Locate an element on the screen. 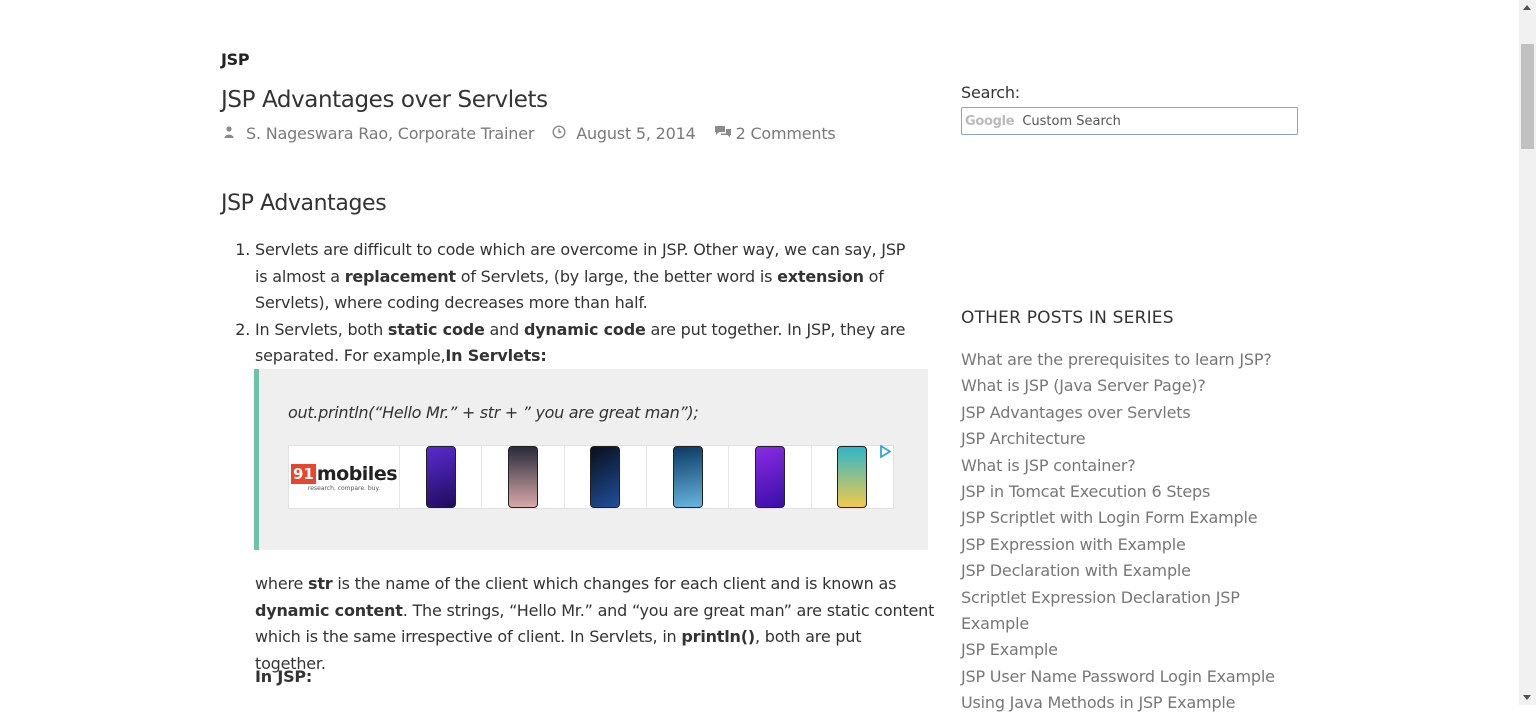  ad-logo-brand: mobiles is located at coordinates (357, 473).